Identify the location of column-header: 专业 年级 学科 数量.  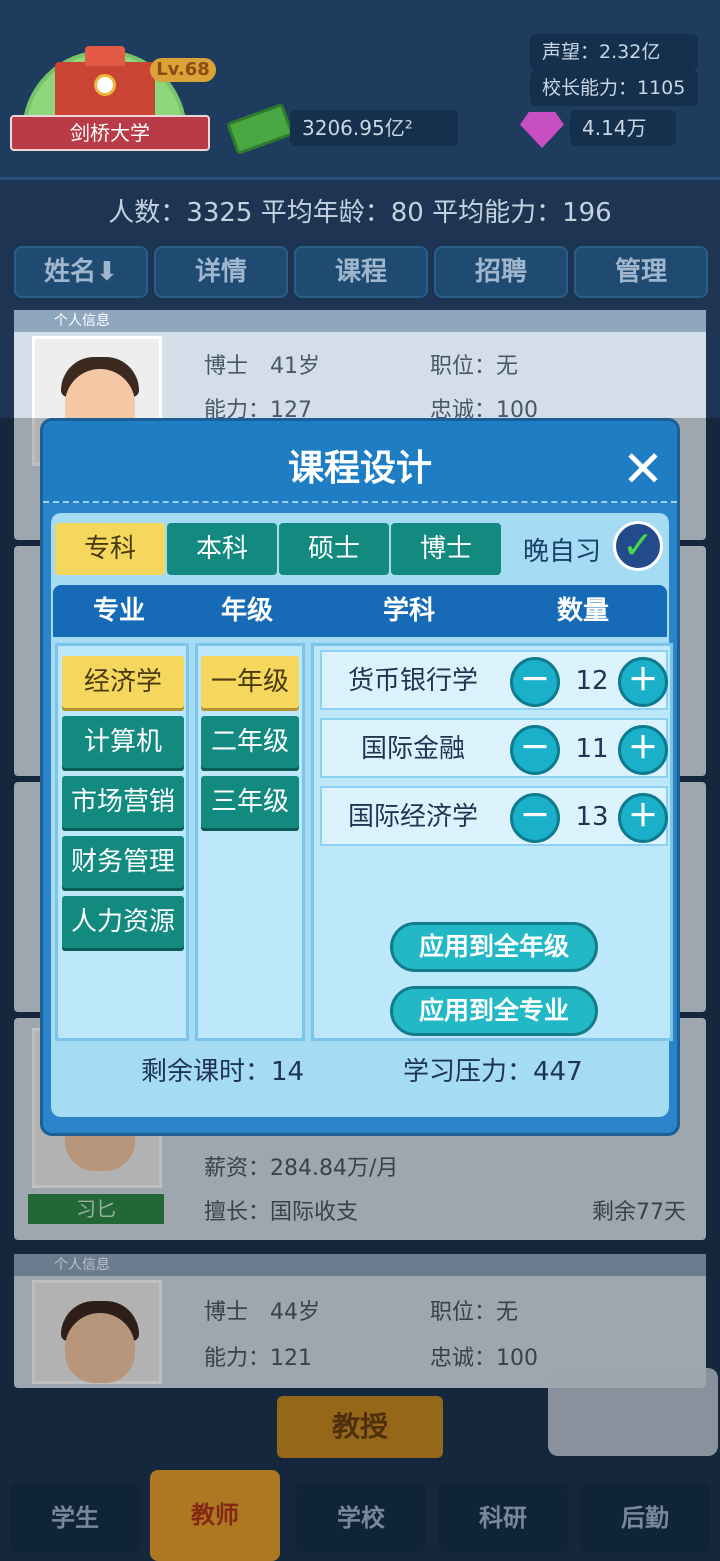
(360, 611).